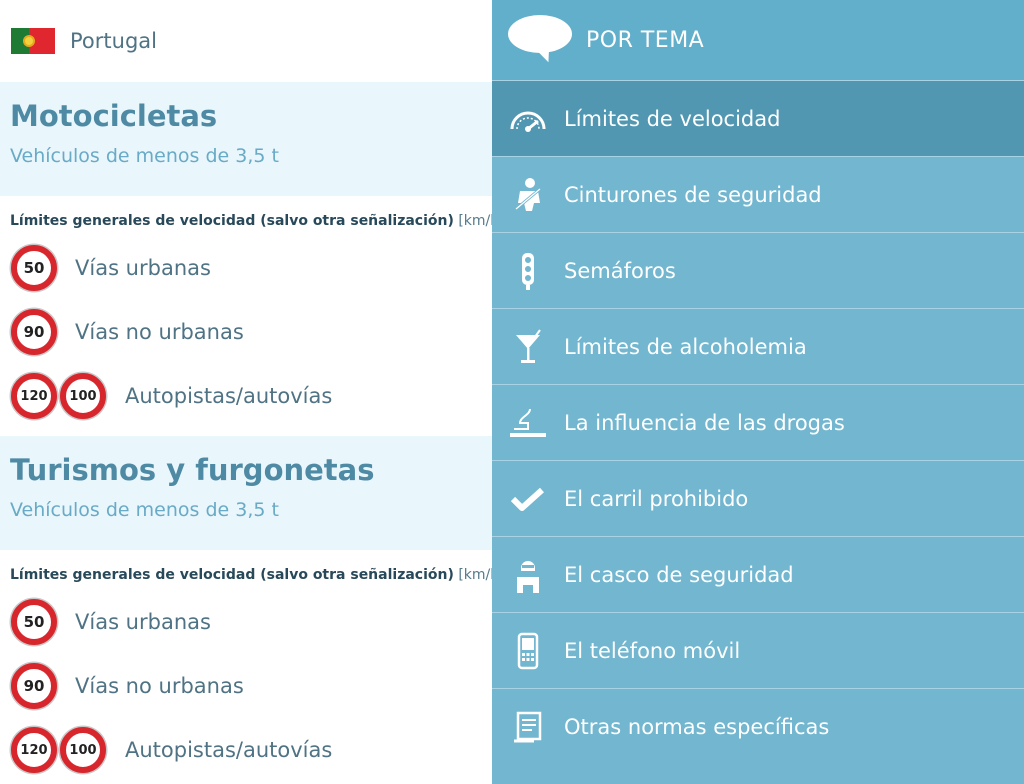 This screenshot has width=1024, height=784. I want to click on menu-item-limites-velocidad: Límites de velocidad, so click(758, 119).